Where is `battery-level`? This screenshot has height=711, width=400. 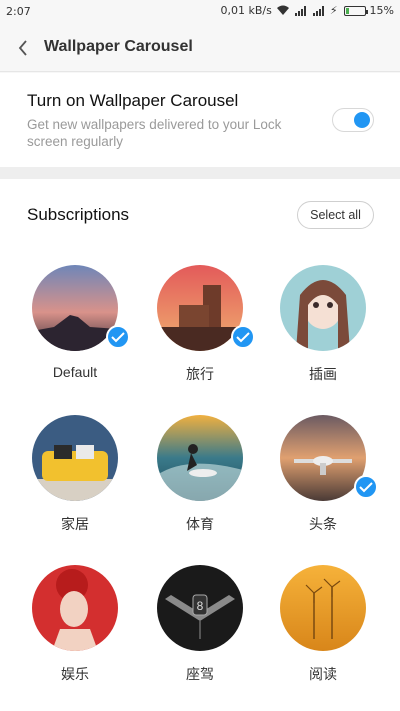
battery-level is located at coordinates (347, 10).